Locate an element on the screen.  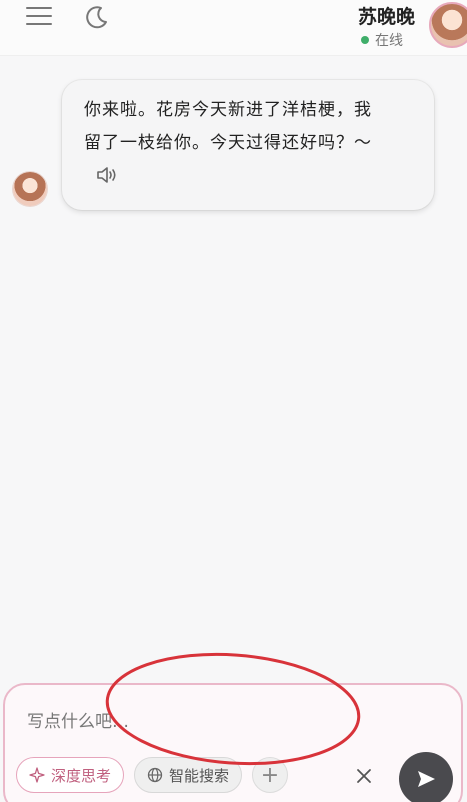
globe-icon is located at coordinates (155, 775).